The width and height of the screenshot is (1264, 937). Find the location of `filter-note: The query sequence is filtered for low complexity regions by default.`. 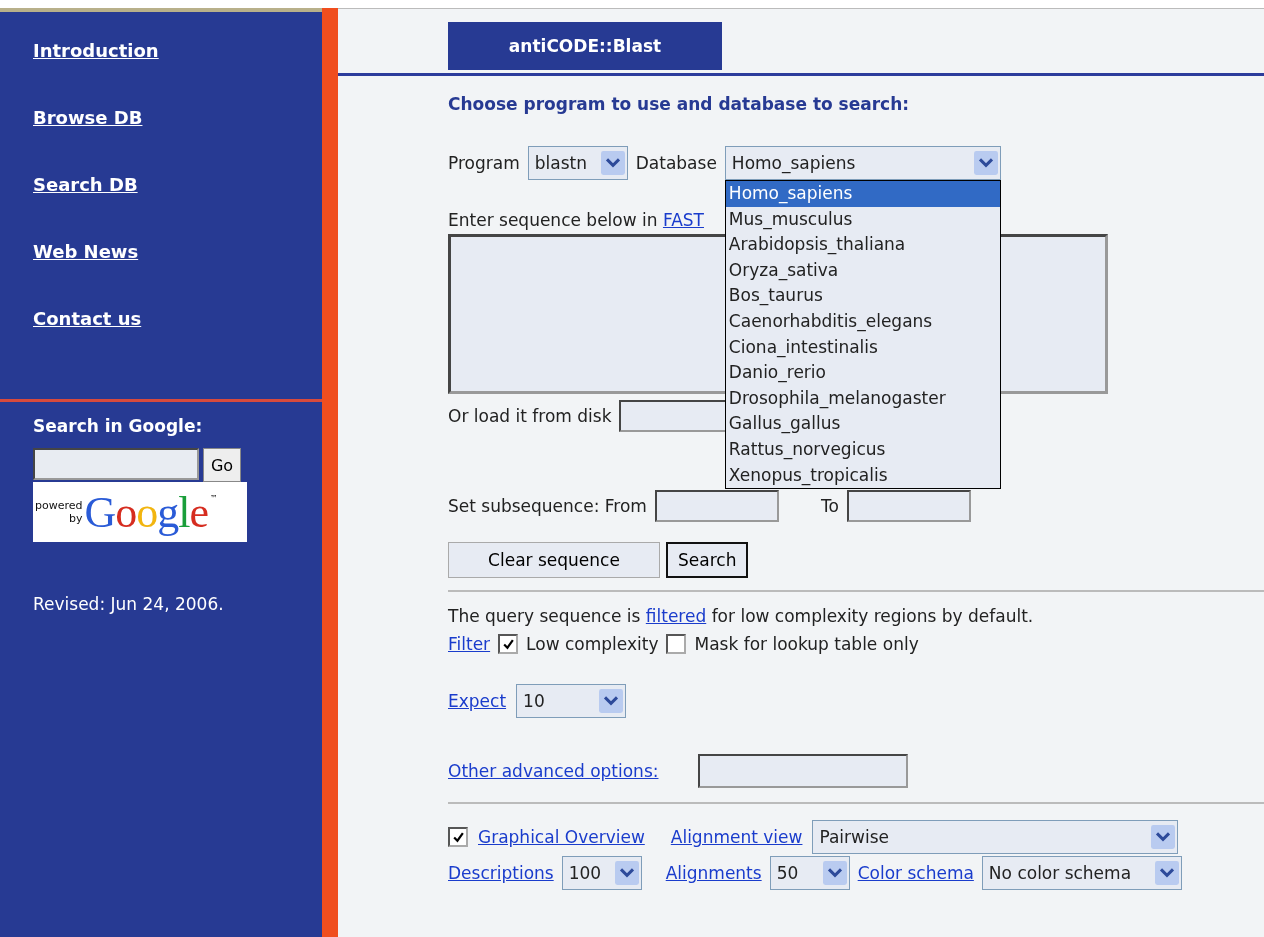

filter-note: The query sequence is filtered for low complexity regions by default. is located at coordinates (741, 616).